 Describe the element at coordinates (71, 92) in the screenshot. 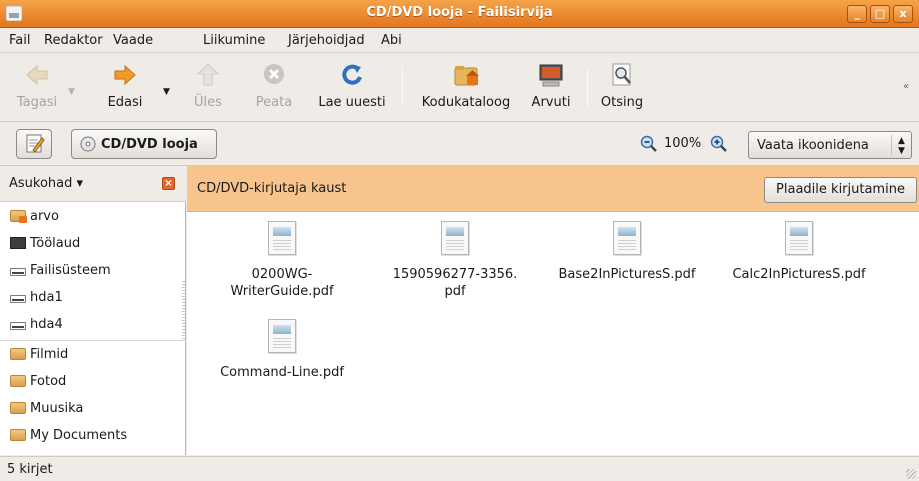

I see `back-history-dropdown-icon: ▼` at that location.